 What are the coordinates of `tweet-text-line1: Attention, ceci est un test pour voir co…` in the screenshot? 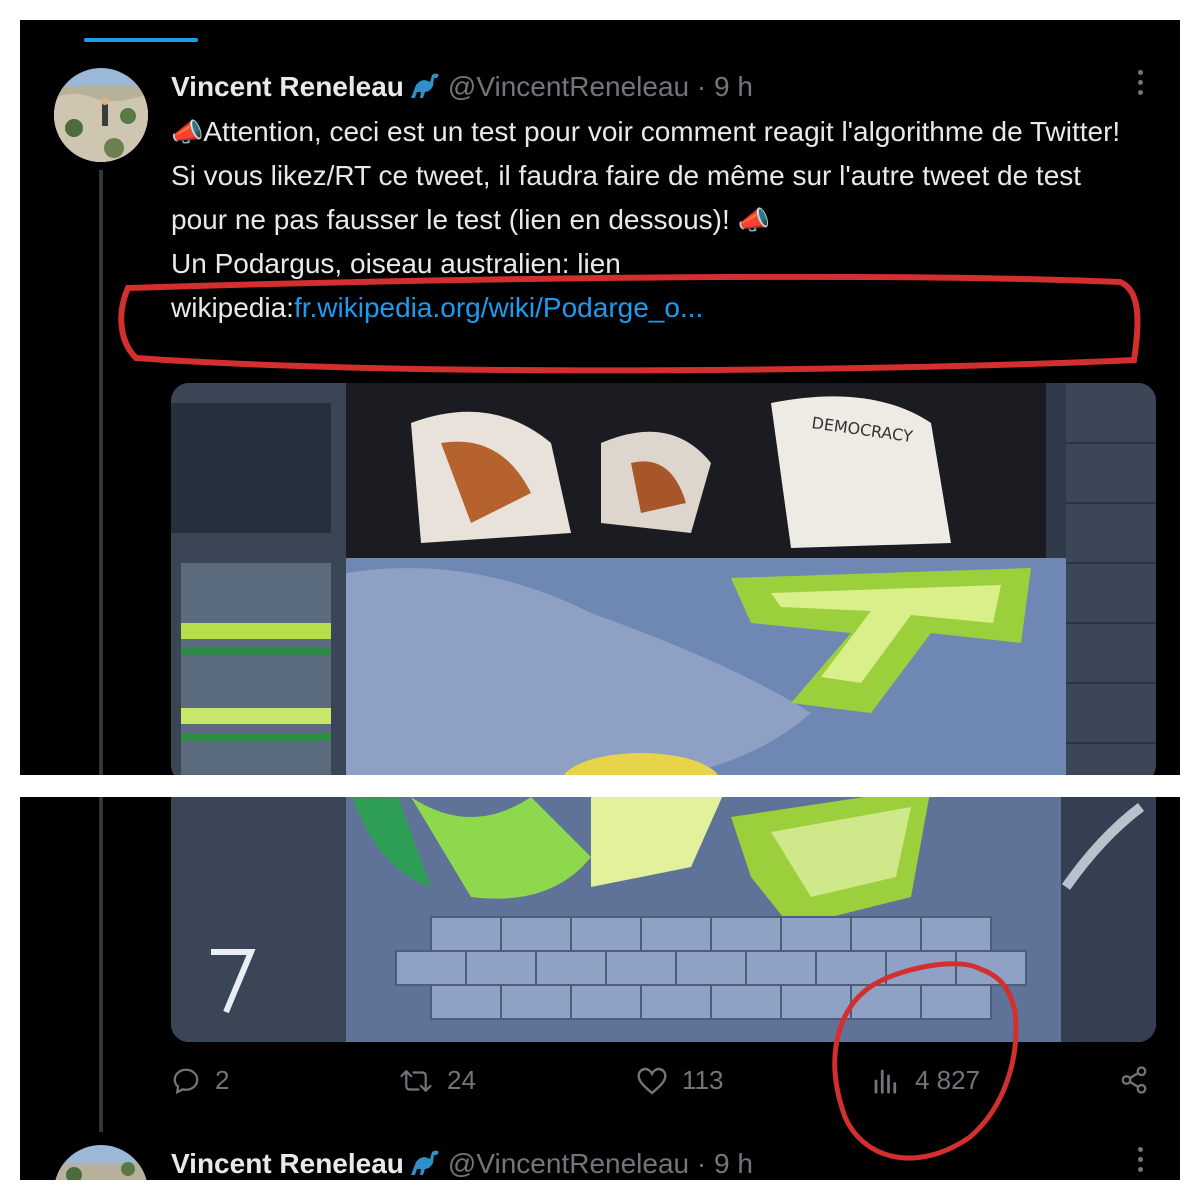 It's located at (646, 175).